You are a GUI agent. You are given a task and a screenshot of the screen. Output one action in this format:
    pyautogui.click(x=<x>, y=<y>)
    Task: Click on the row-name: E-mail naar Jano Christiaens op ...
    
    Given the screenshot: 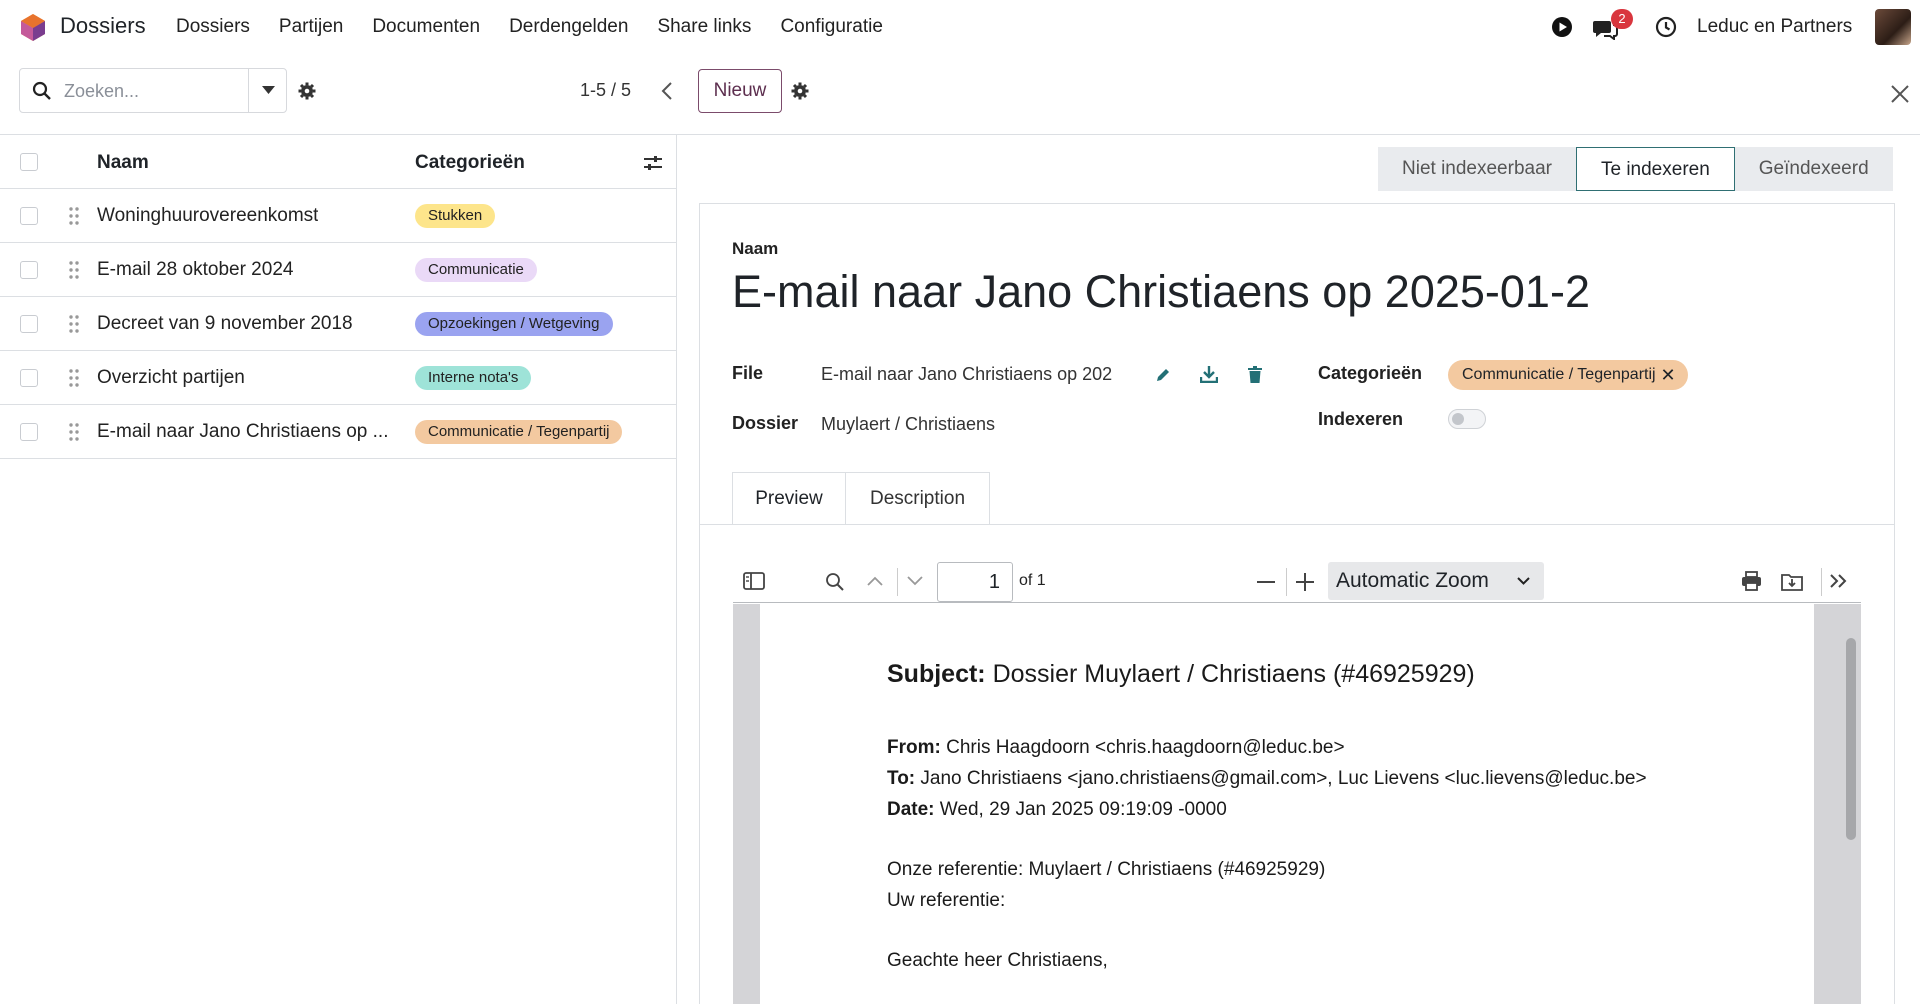 What is the action you would take?
    pyautogui.click(x=243, y=431)
    